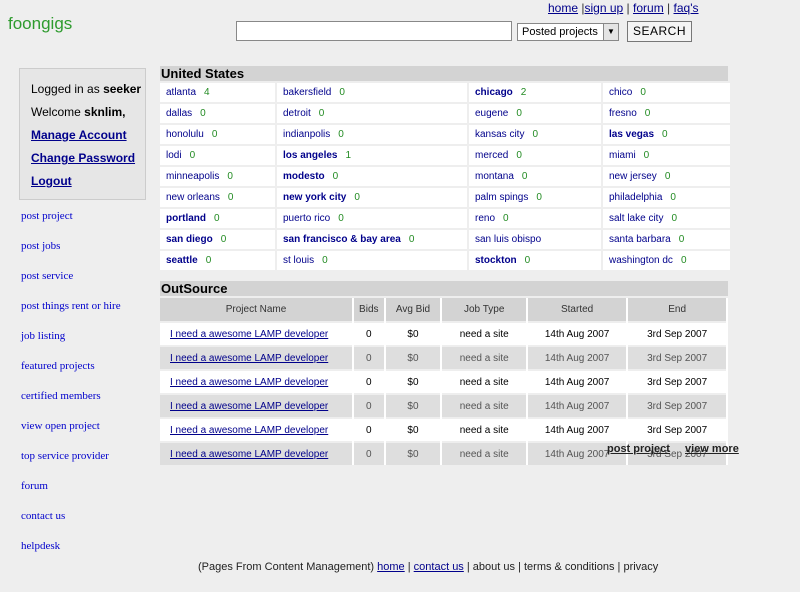  What do you see at coordinates (297, 113) in the screenshot?
I see `city-link: detroit` at bounding box center [297, 113].